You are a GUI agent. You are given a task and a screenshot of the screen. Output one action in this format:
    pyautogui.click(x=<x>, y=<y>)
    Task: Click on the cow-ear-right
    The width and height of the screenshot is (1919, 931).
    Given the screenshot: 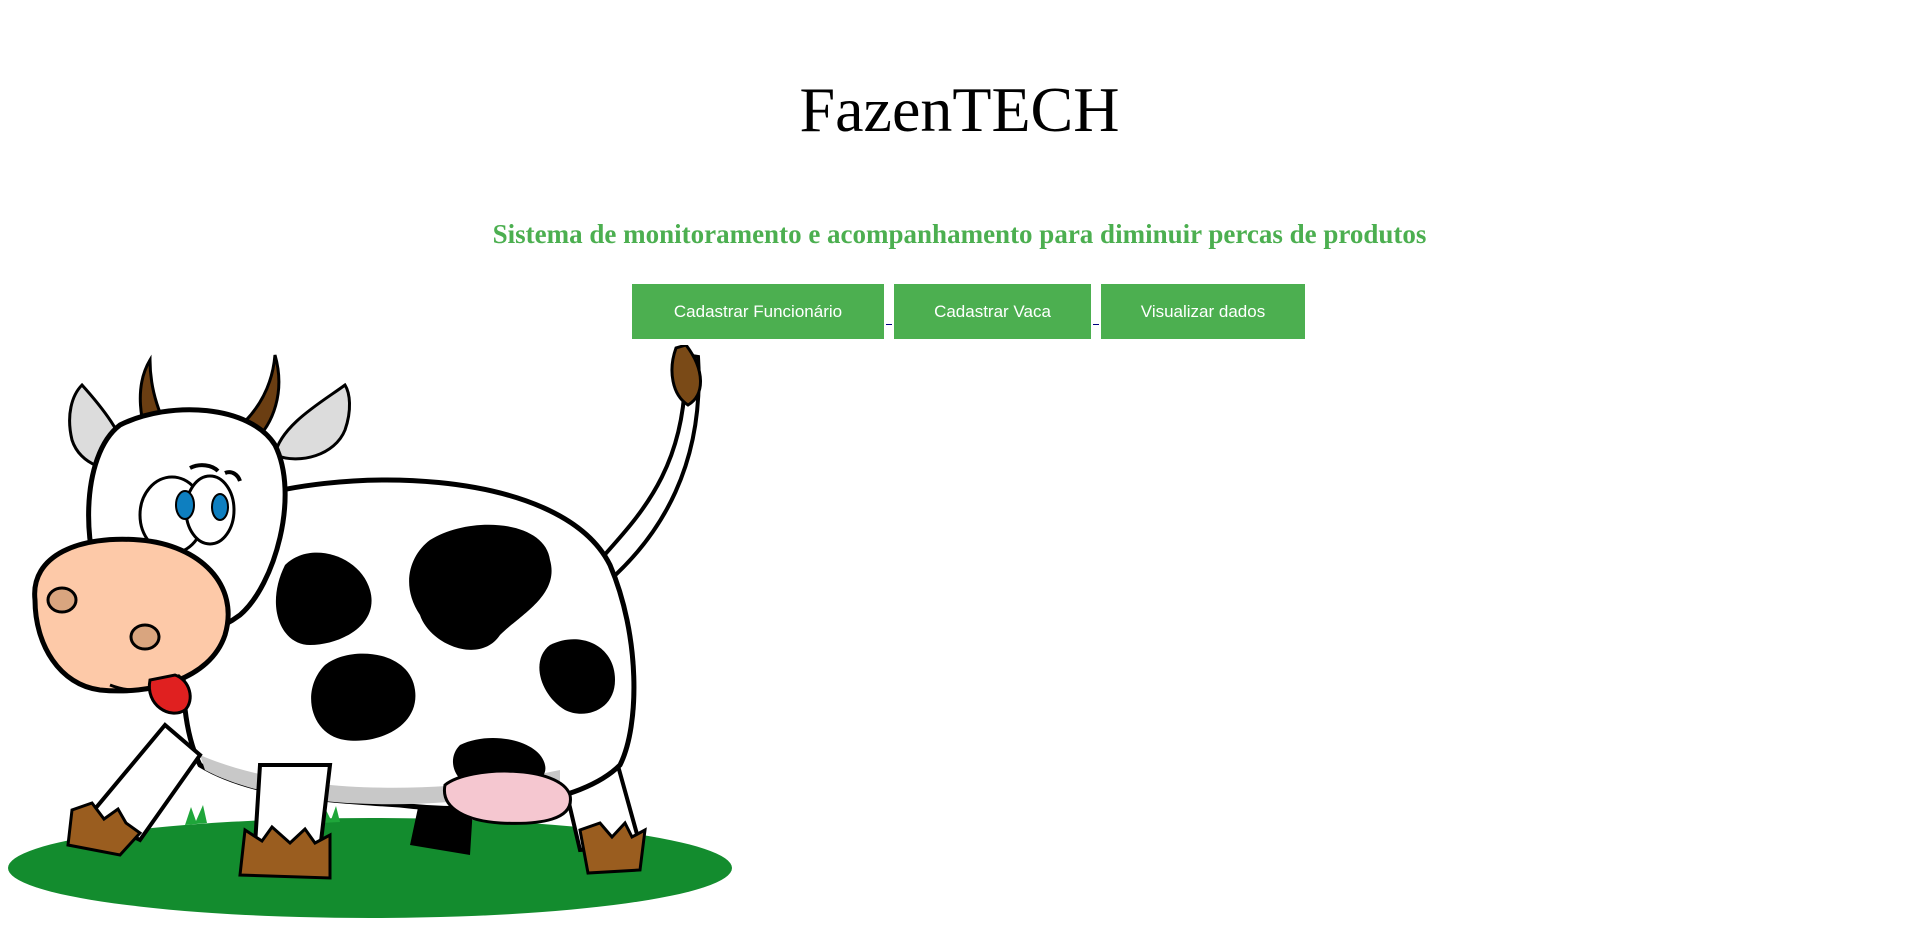 What is the action you would take?
    pyautogui.click(x=312, y=421)
    